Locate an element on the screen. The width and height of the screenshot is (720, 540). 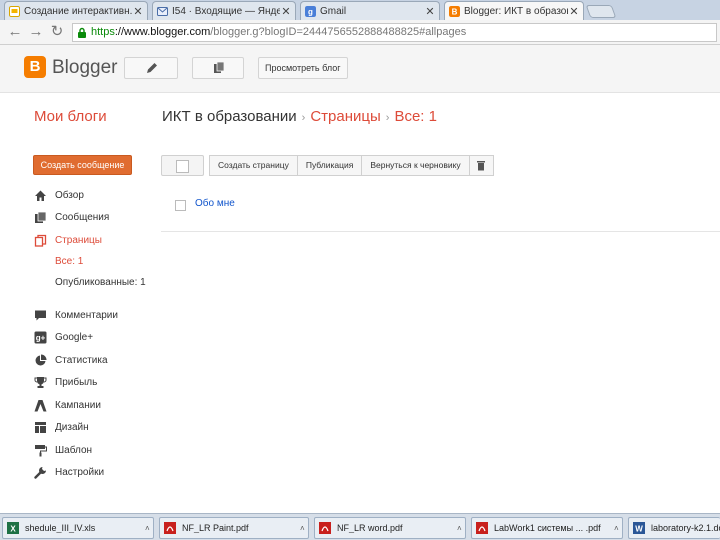
page-title-link: Обо мне is located at coordinates (215, 203).